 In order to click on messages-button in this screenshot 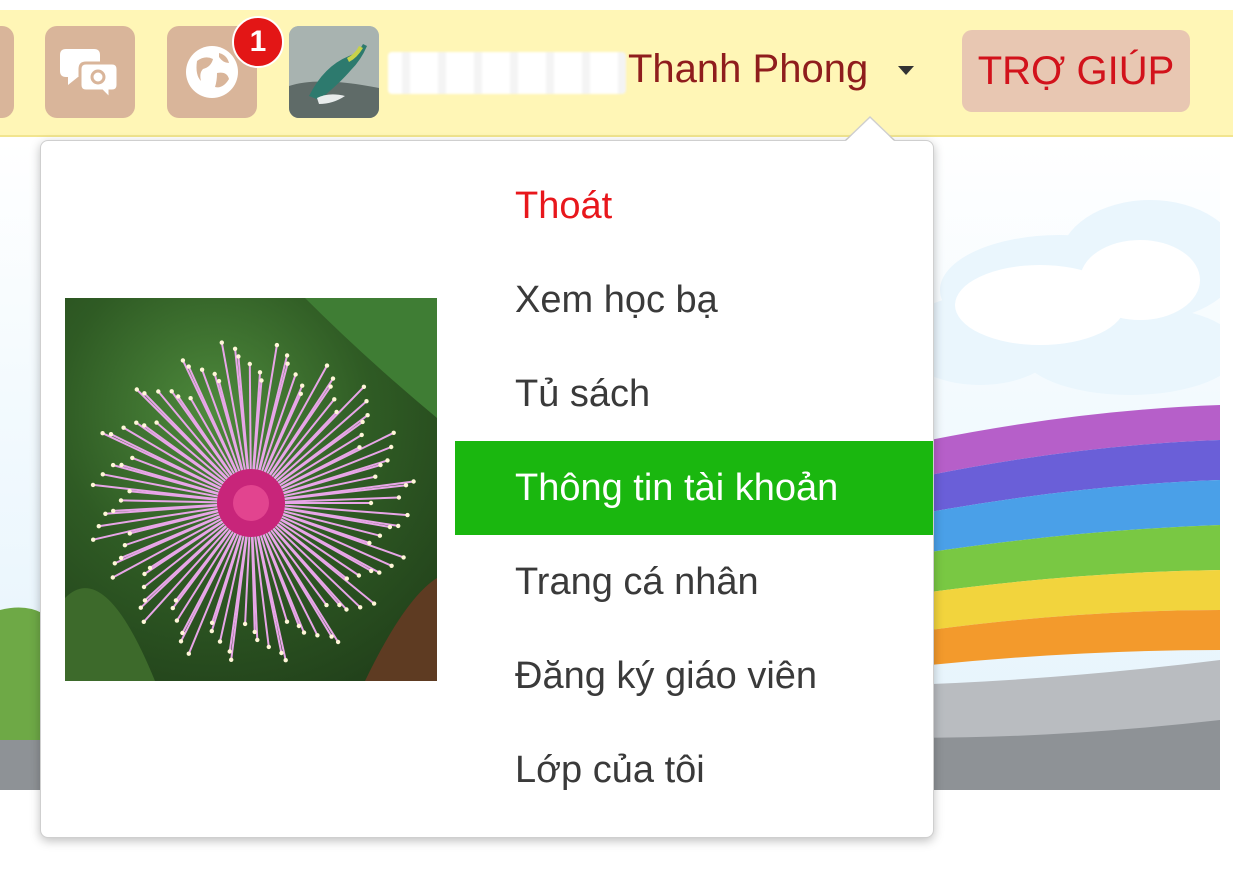, I will do `click(90, 72)`.